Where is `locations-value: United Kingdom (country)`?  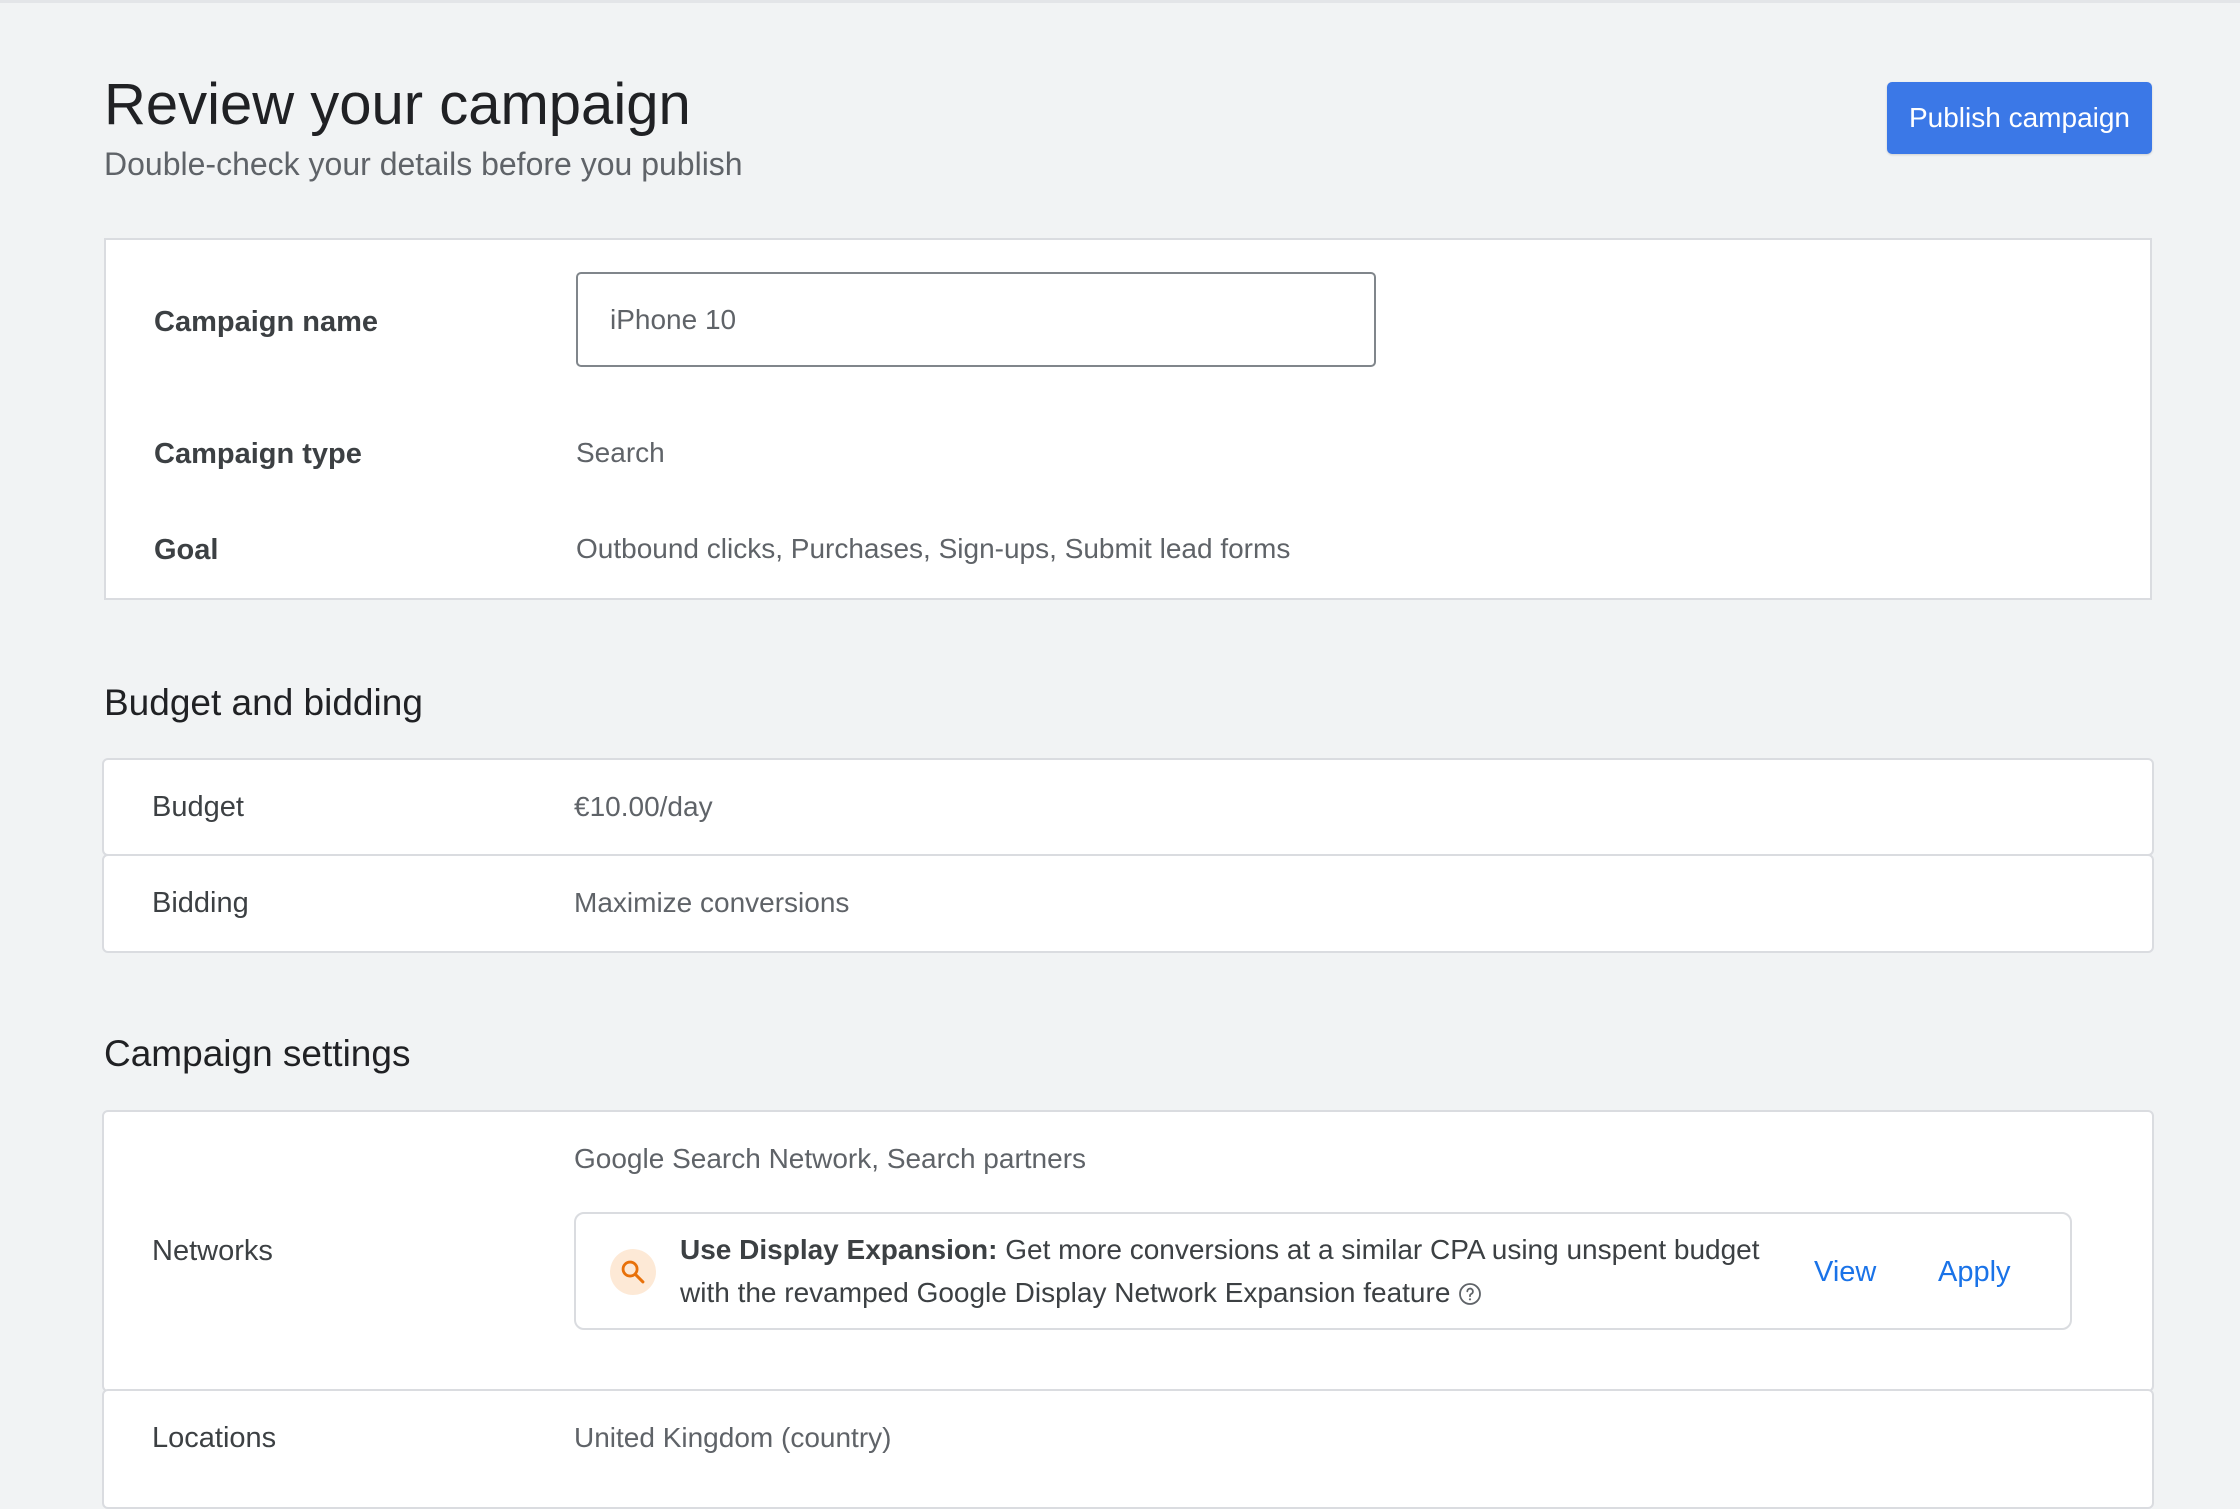 locations-value: United Kingdom (country) is located at coordinates (733, 1437).